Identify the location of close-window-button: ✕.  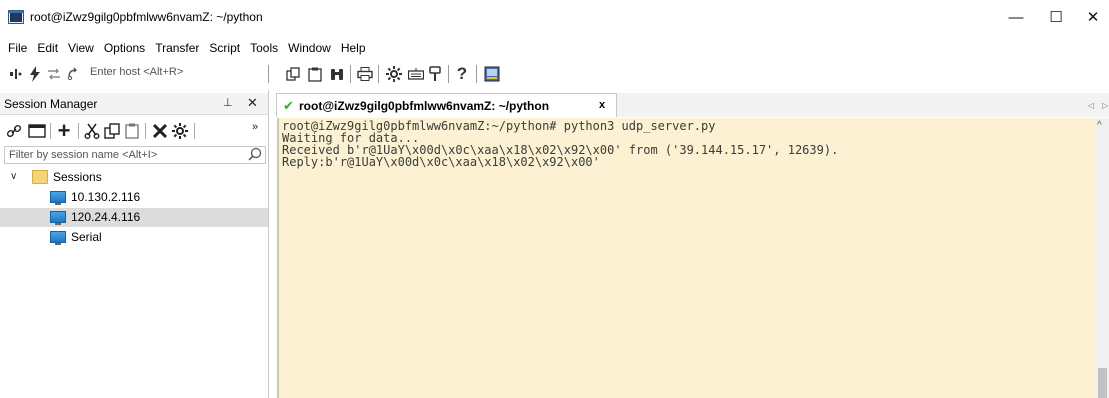
(1089, 17).